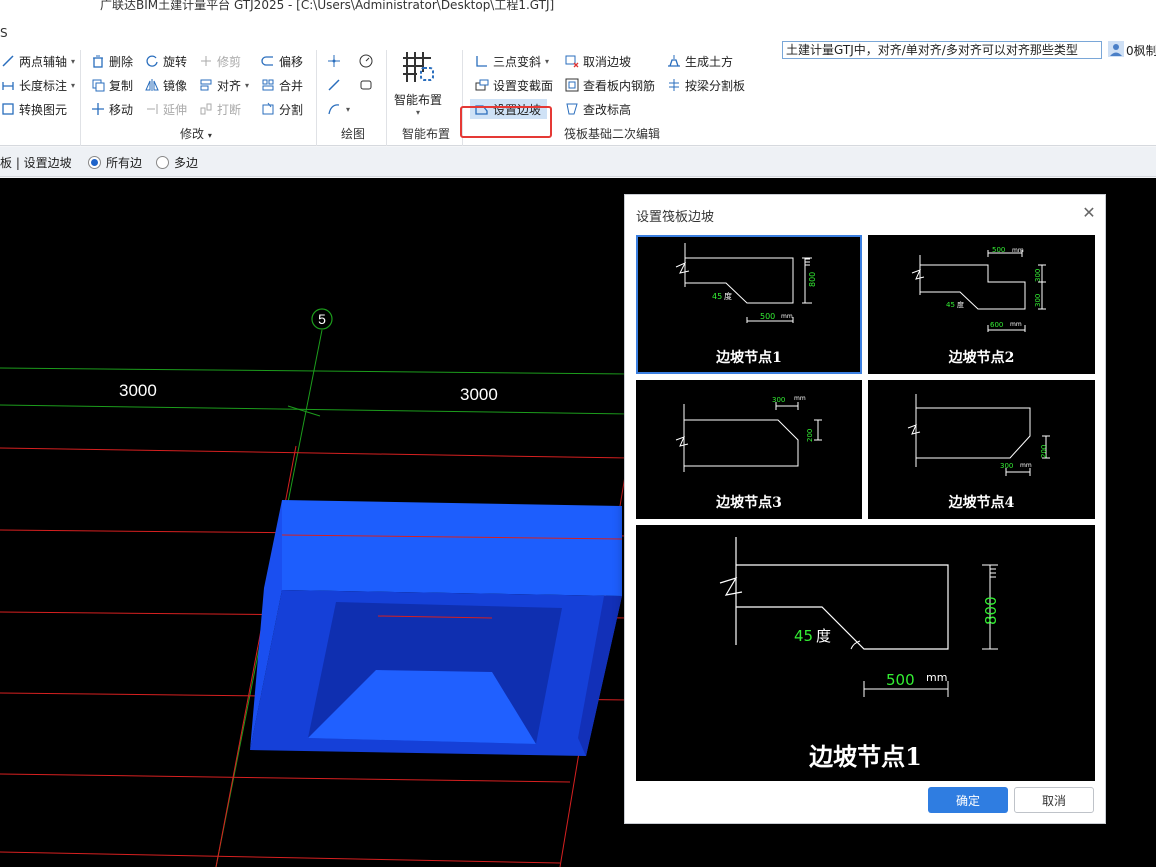 Image resolution: width=1156 pixels, height=867 pixels. What do you see at coordinates (4, 33) in the screenshot?
I see `ribbon-tab-fragment: S` at bounding box center [4, 33].